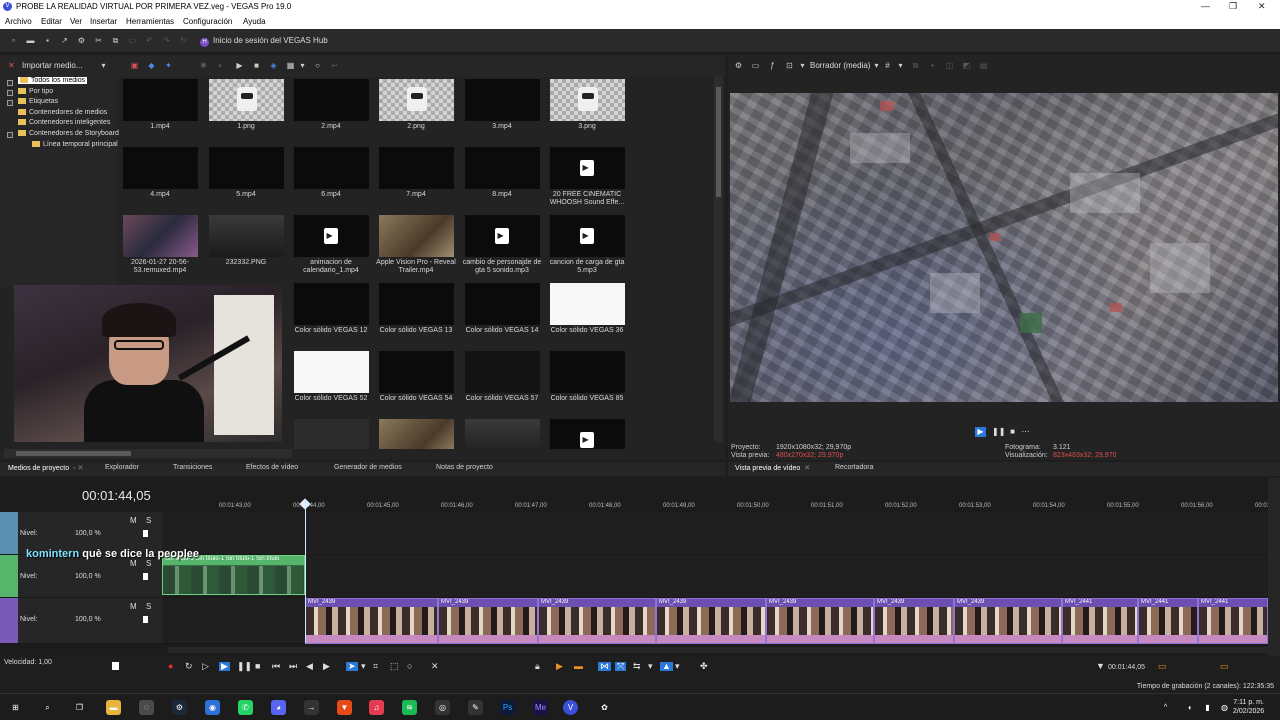 Image resolution: width=1280 pixels, height=720 pixels. Describe the element at coordinates (113, 707) in the screenshot. I see `file-explorer-icon: ▬` at that location.